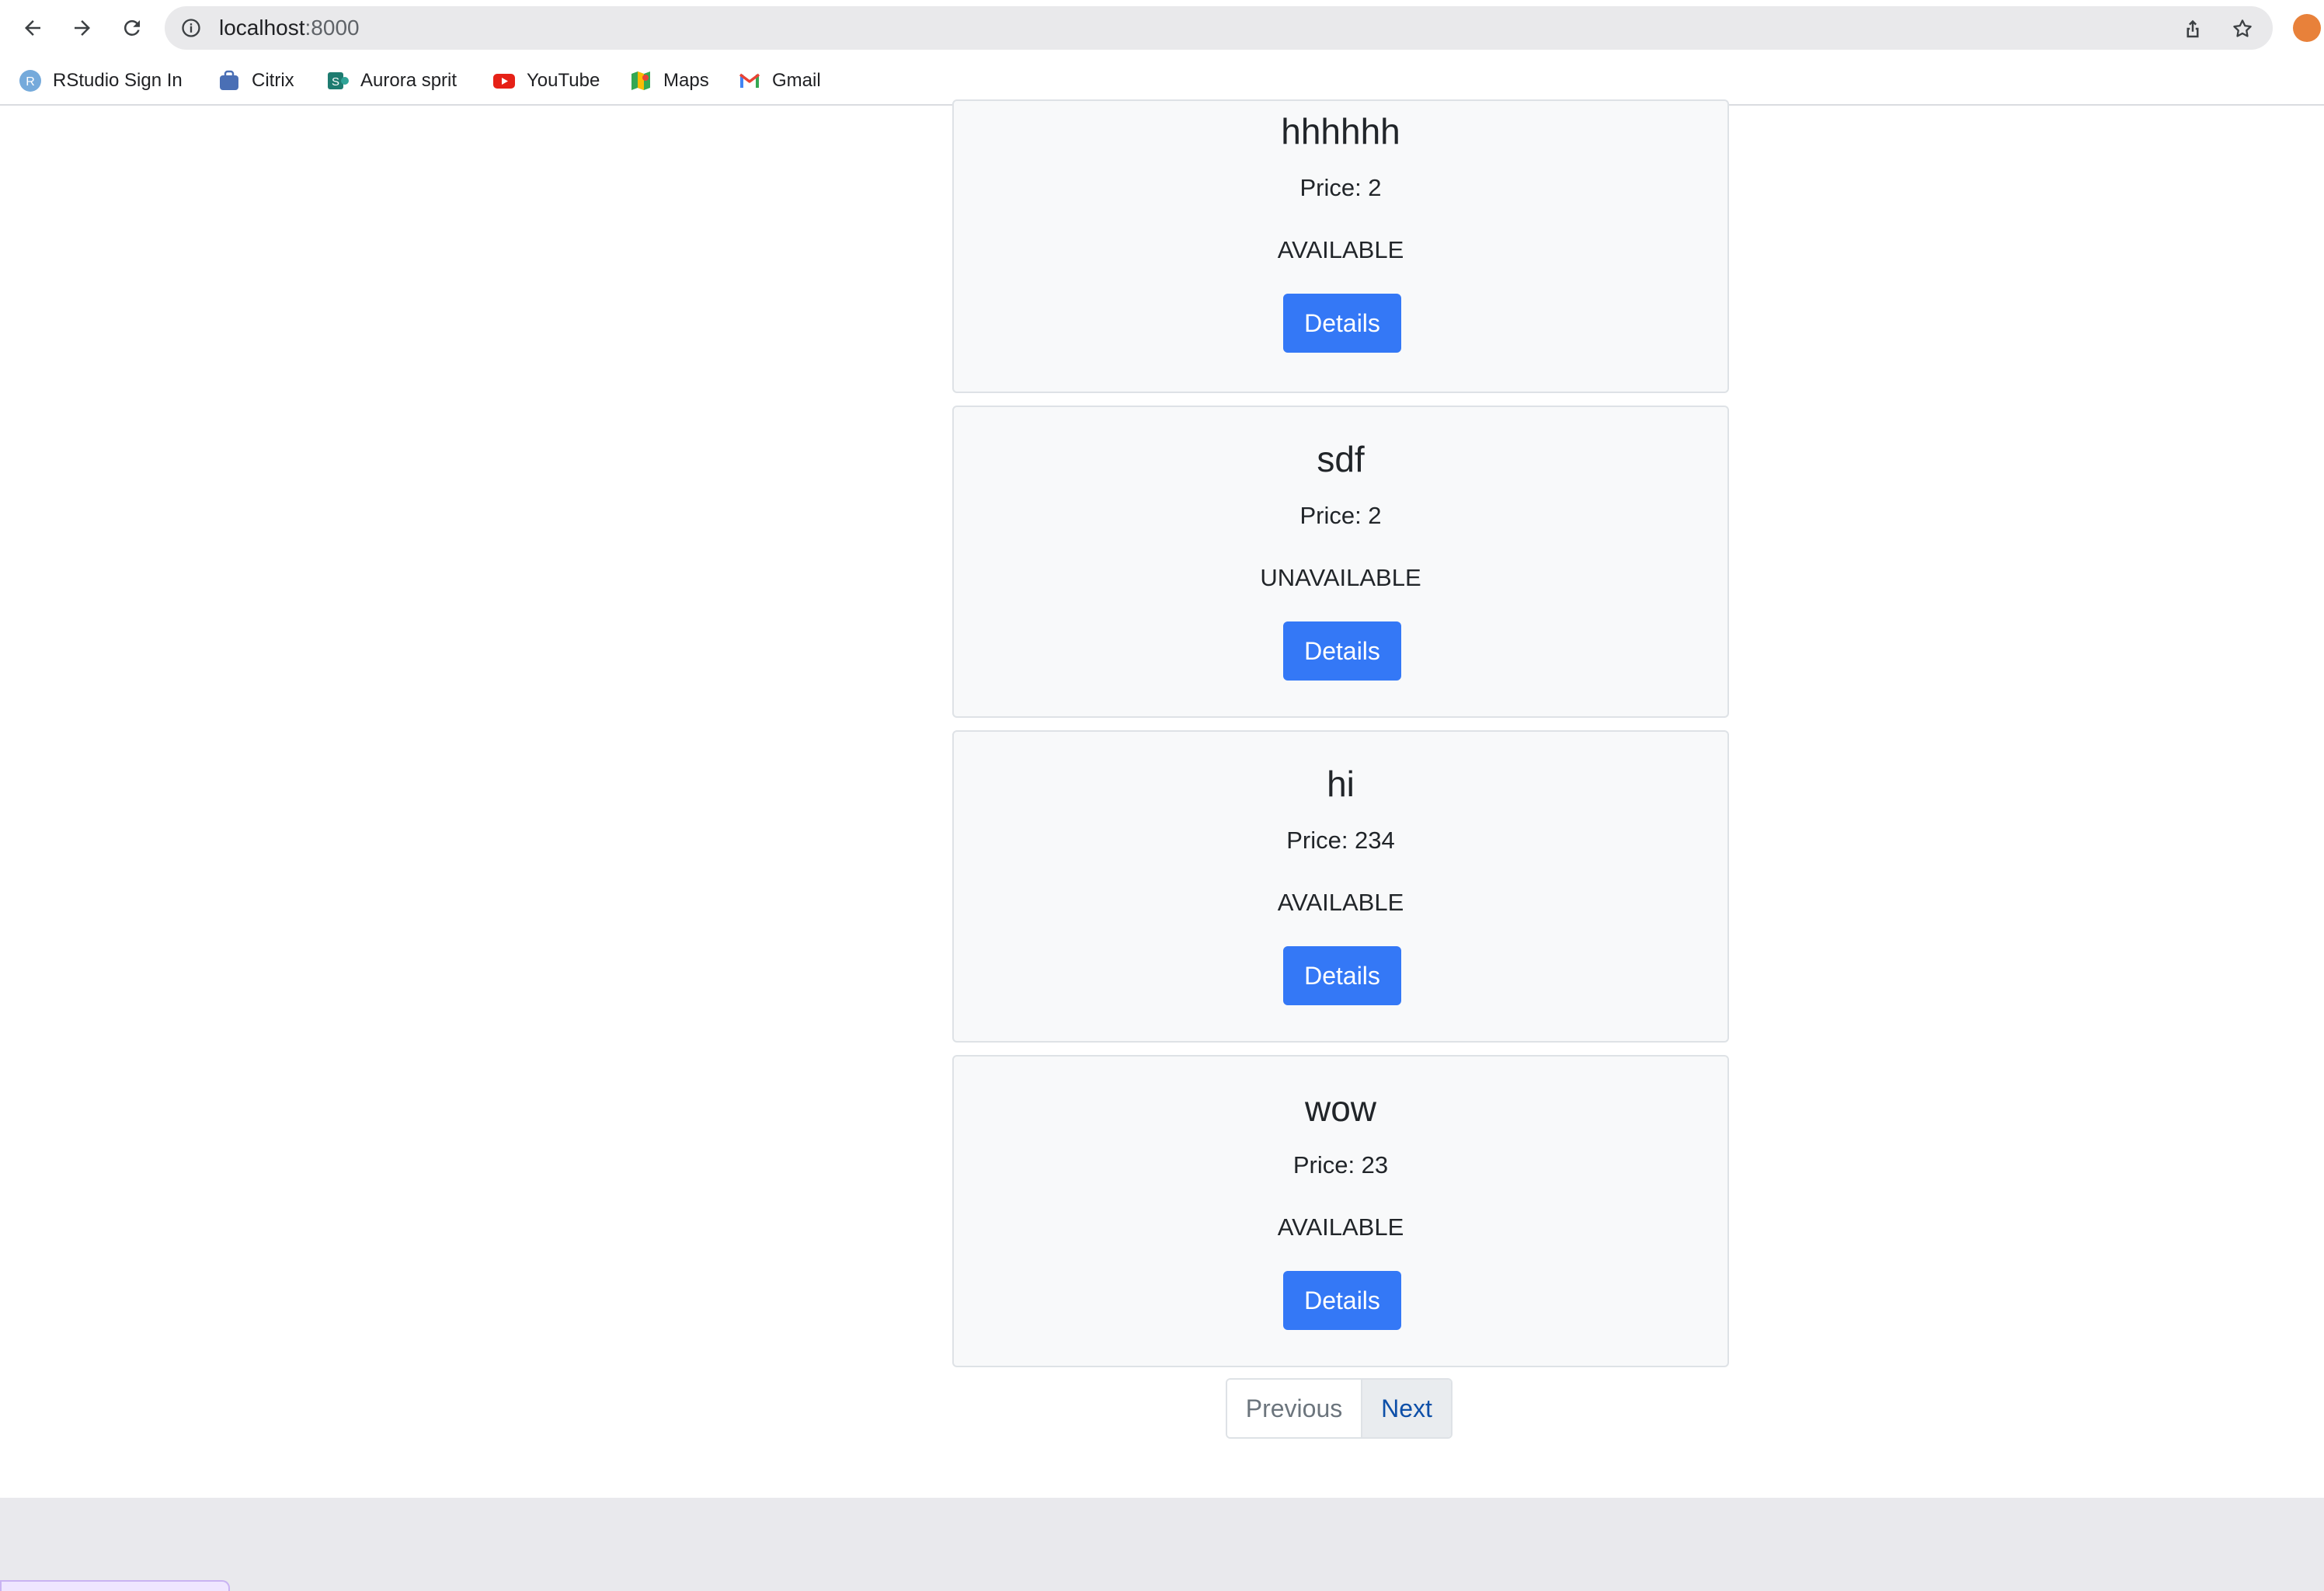 Image resolution: width=2324 pixels, height=1591 pixels. Describe the element at coordinates (1341, 459) in the screenshot. I see `product-name: sdf` at that location.